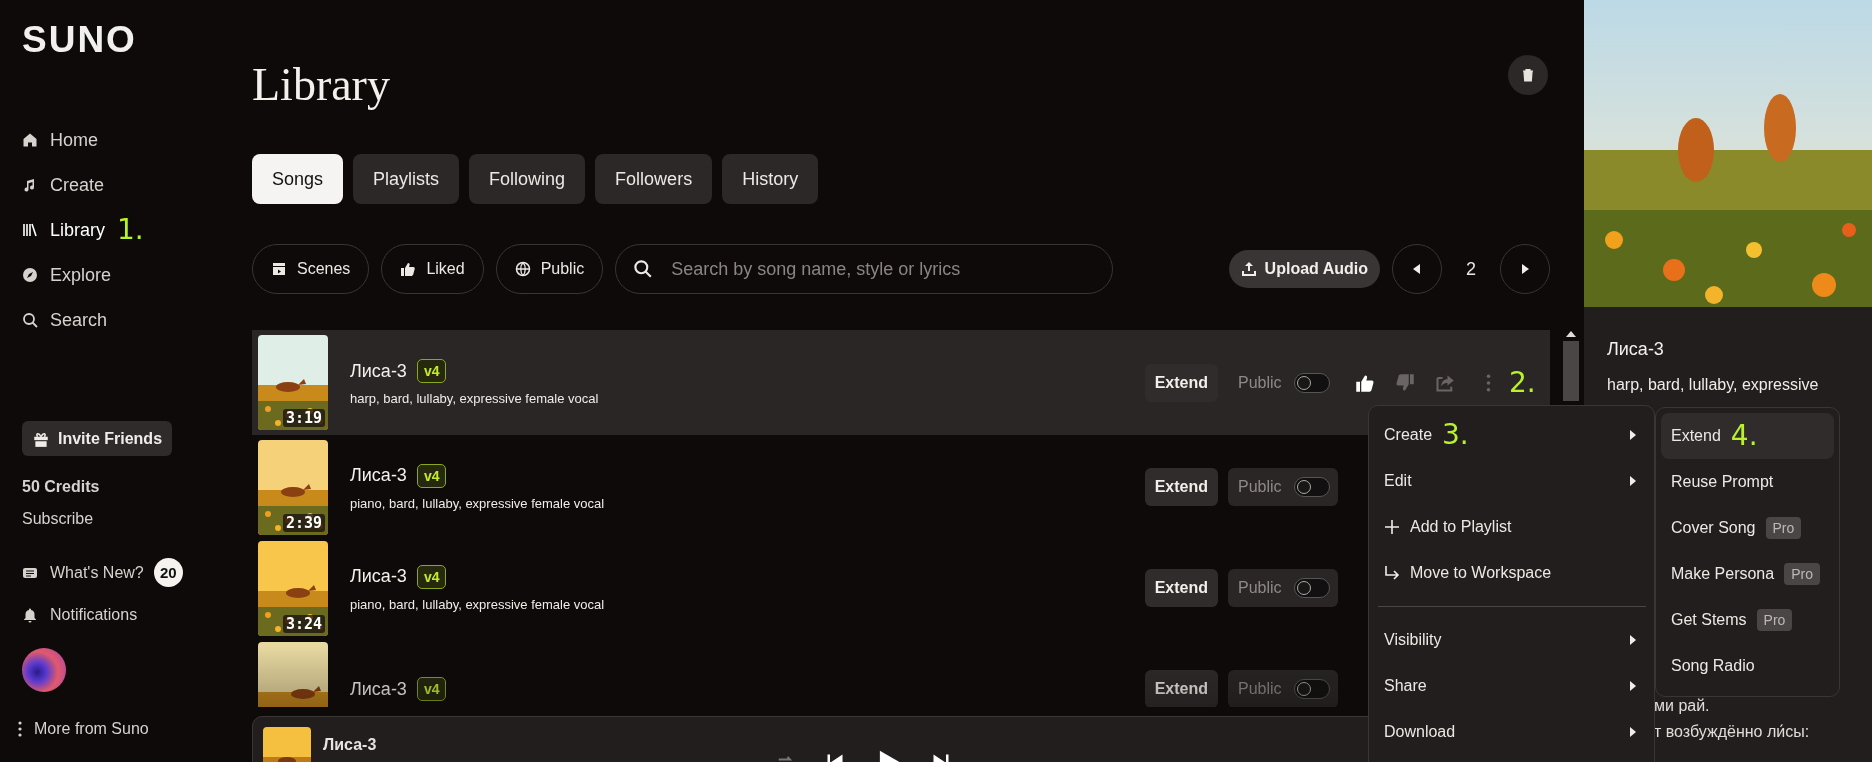  I want to click on menu-item: Download, so click(1512, 732).